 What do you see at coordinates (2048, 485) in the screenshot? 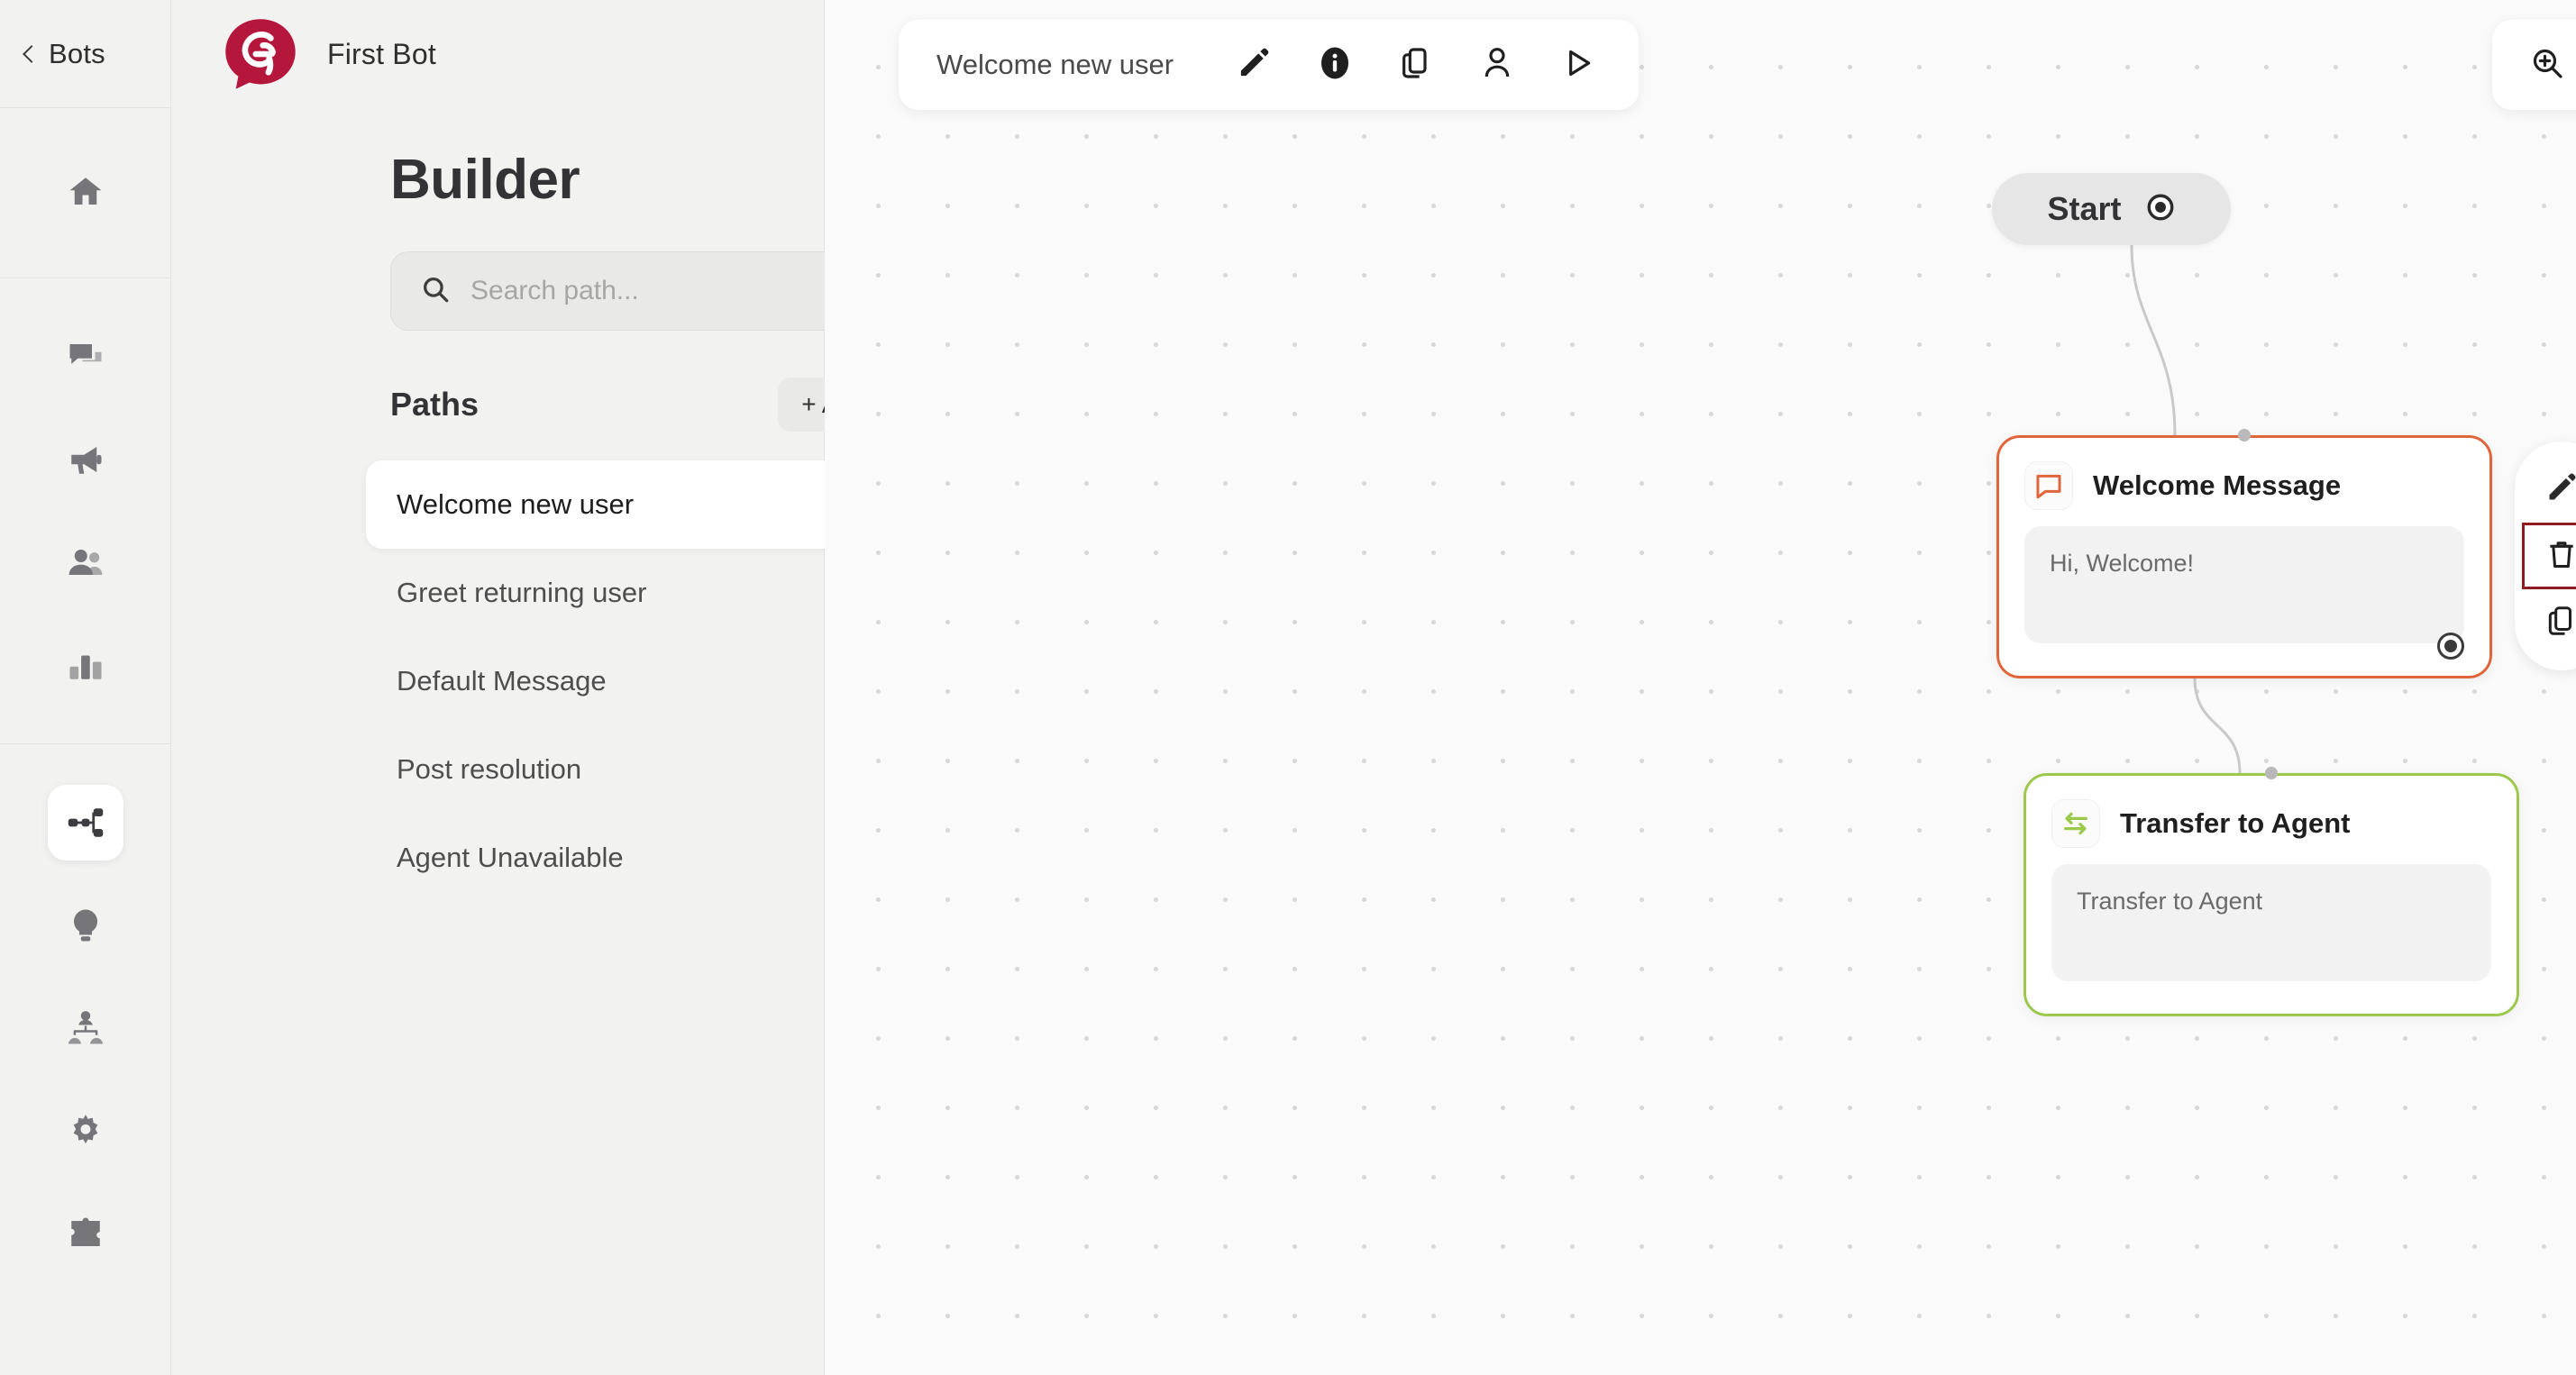
I see `chat-bubble-icon` at bounding box center [2048, 485].